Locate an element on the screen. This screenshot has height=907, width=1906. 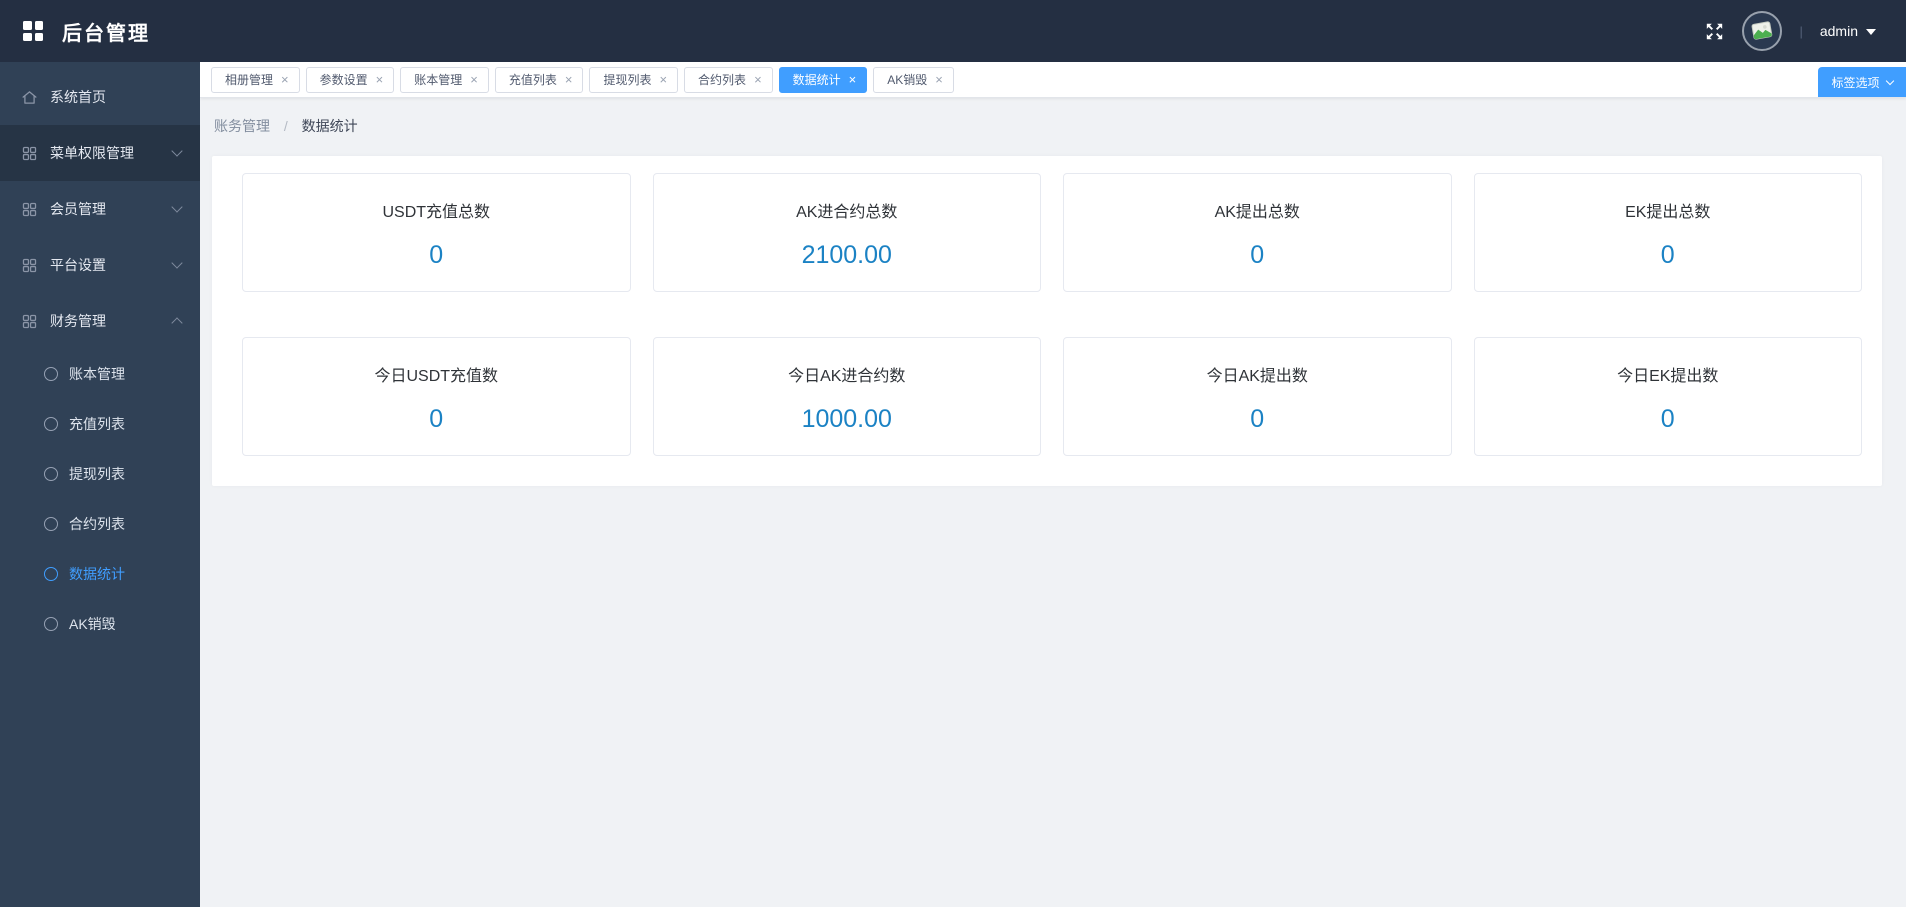
brand: 后台管理 is located at coordinates (86, 31).